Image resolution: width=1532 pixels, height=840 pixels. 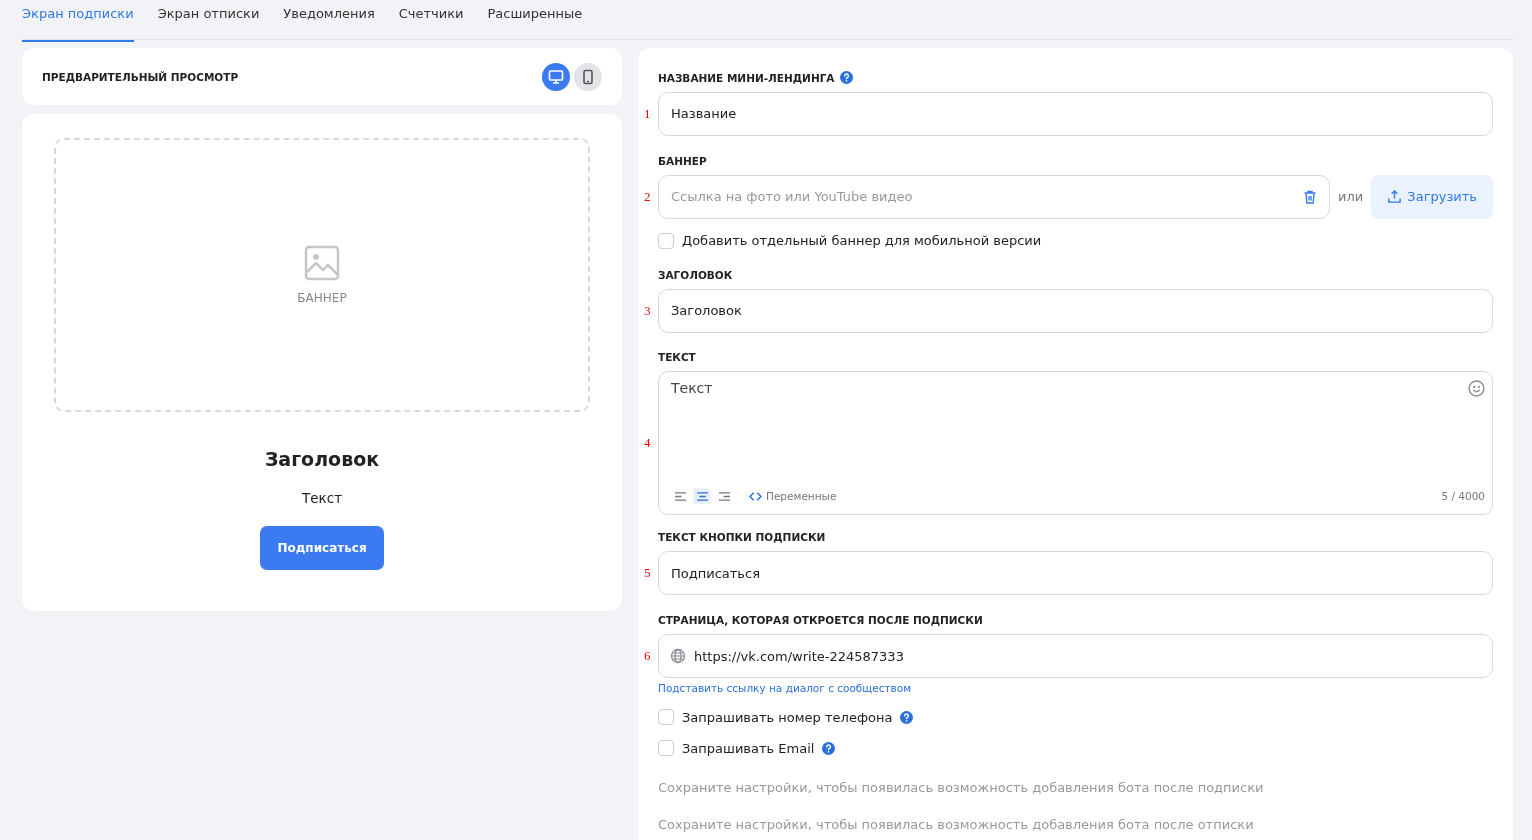 What do you see at coordinates (322, 498) in the screenshot?
I see `preview-text: Текст` at bounding box center [322, 498].